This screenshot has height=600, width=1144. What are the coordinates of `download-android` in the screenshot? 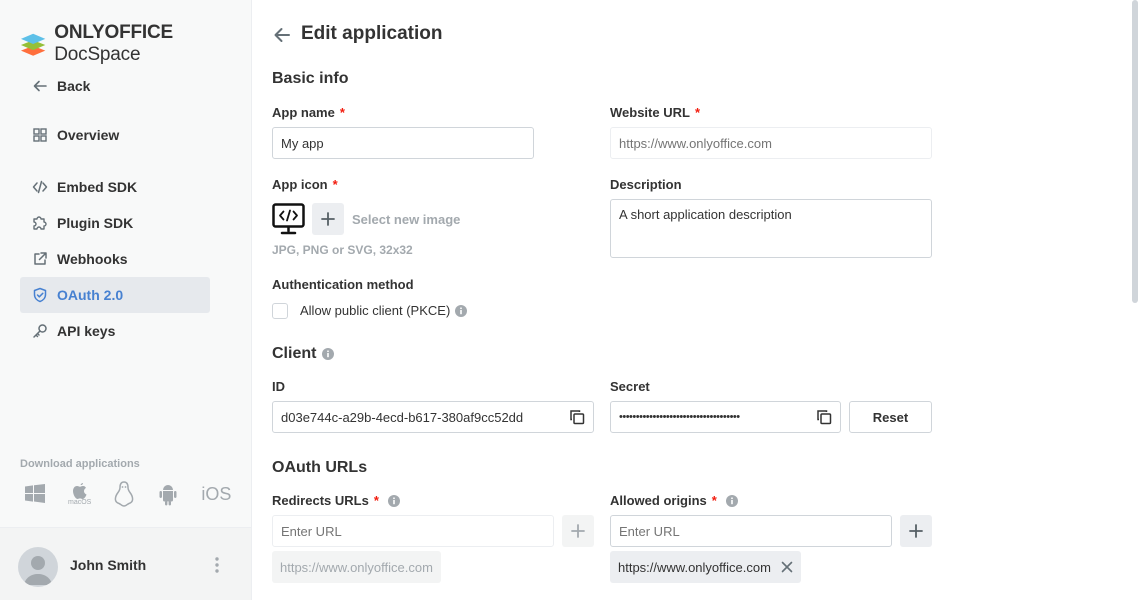 It's located at (168, 494).